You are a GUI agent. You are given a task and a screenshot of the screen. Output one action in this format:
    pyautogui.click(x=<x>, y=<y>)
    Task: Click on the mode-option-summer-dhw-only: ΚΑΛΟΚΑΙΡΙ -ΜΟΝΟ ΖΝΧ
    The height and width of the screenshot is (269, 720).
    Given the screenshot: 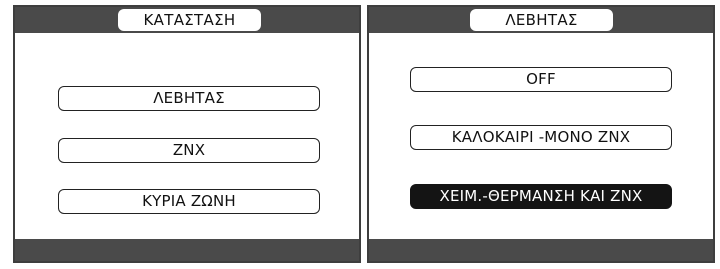 What is the action you would take?
    pyautogui.click(x=541, y=137)
    